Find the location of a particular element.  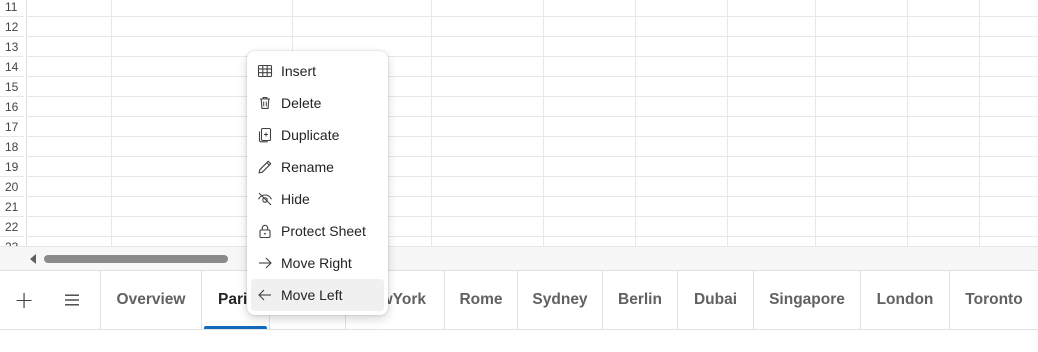

row-number: 22 is located at coordinates (12, 227).